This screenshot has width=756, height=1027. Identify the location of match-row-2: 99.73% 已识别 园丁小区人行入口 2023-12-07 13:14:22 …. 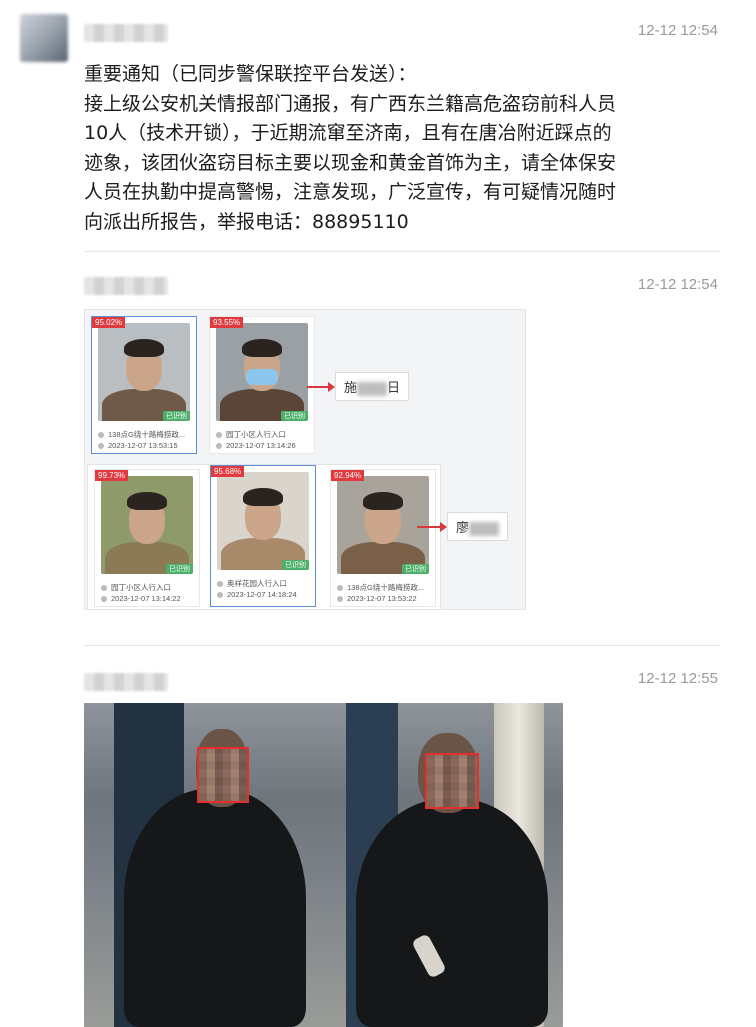
(264, 536).